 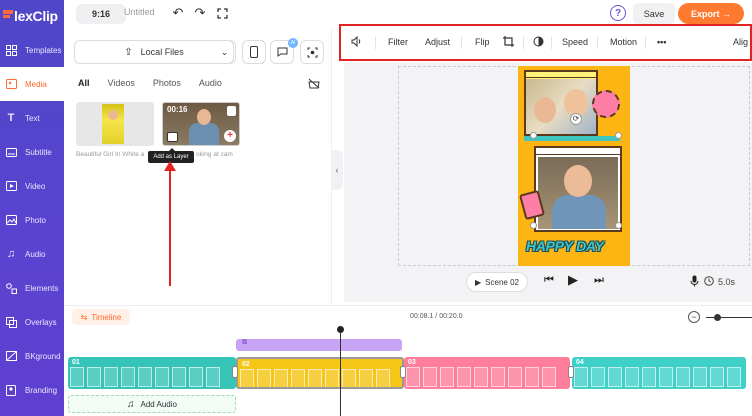 I want to click on sidebar-item-audio: ♫ Audio, so click(x=32, y=254).